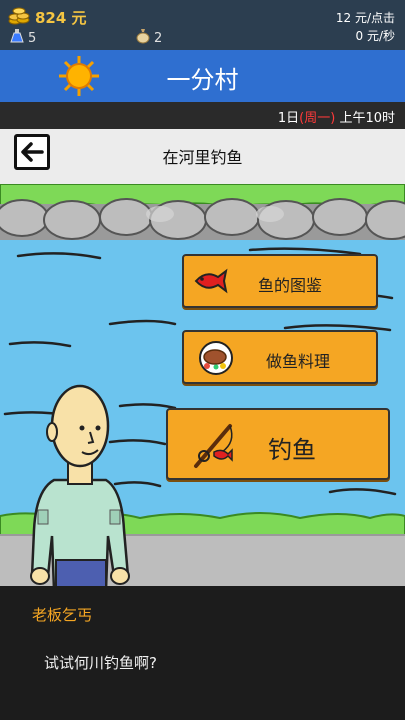  I want to click on time-label: 上午10时, so click(367, 118).